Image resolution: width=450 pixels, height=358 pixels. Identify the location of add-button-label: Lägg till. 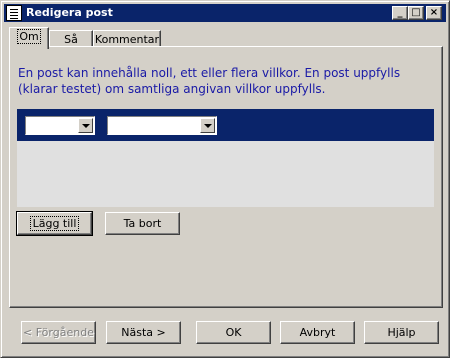
(54, 223).